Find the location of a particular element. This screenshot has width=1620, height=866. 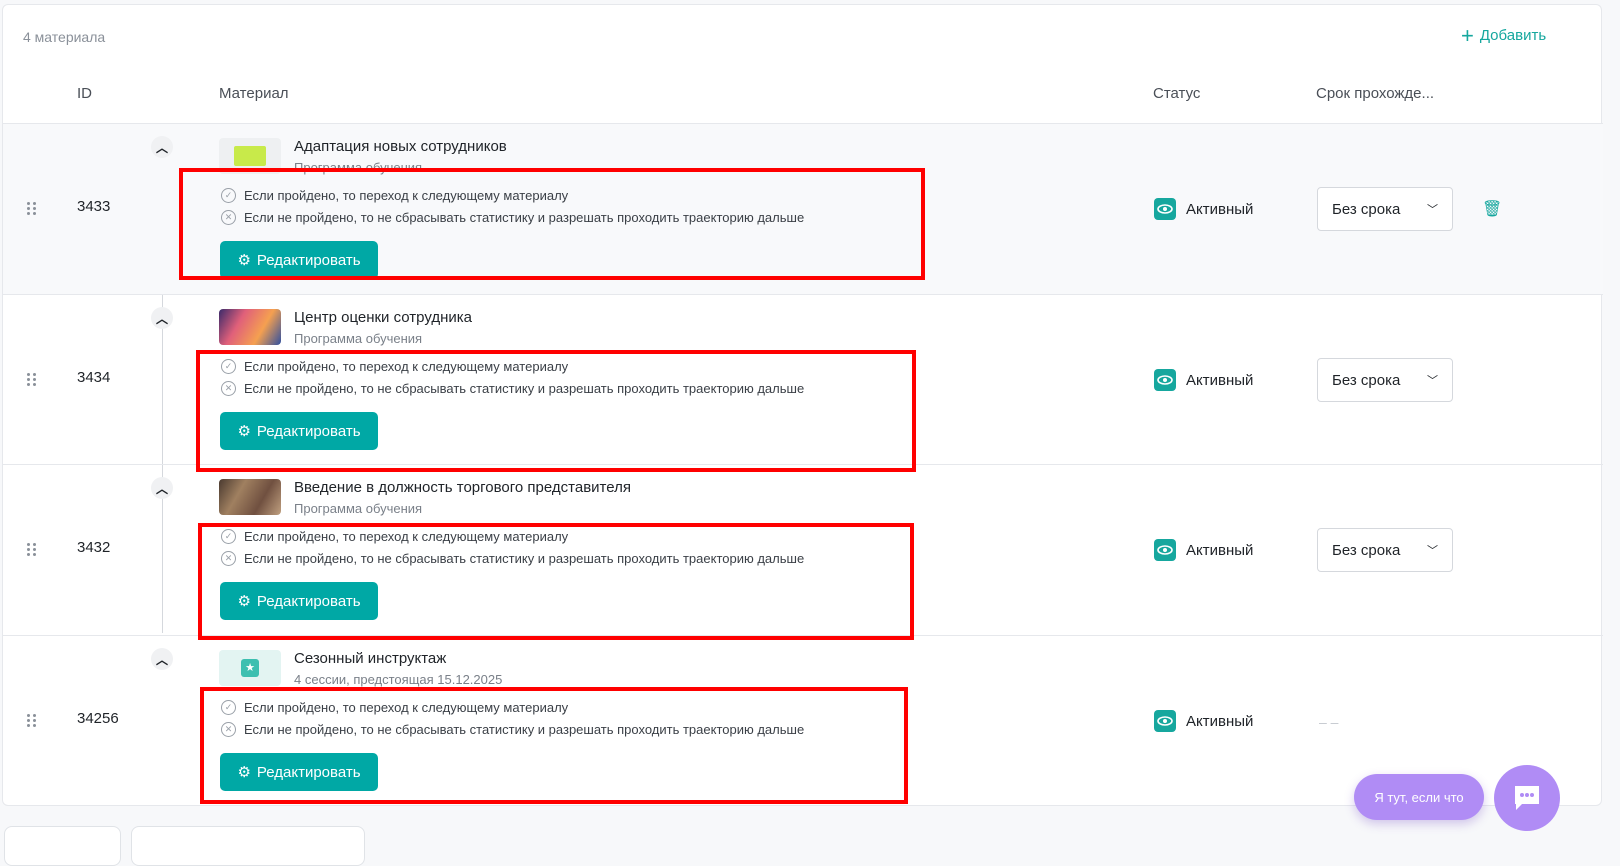

material-title: Сезонный инструктаж is located at coordinates (370, 658).